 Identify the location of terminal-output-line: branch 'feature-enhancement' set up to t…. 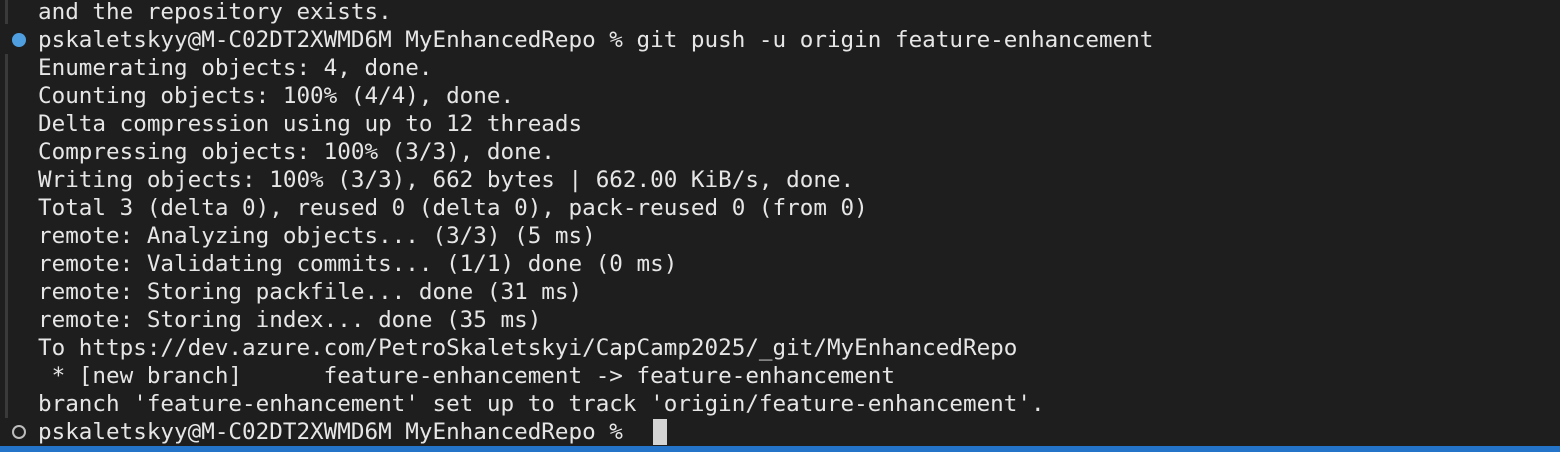
(541, 404).